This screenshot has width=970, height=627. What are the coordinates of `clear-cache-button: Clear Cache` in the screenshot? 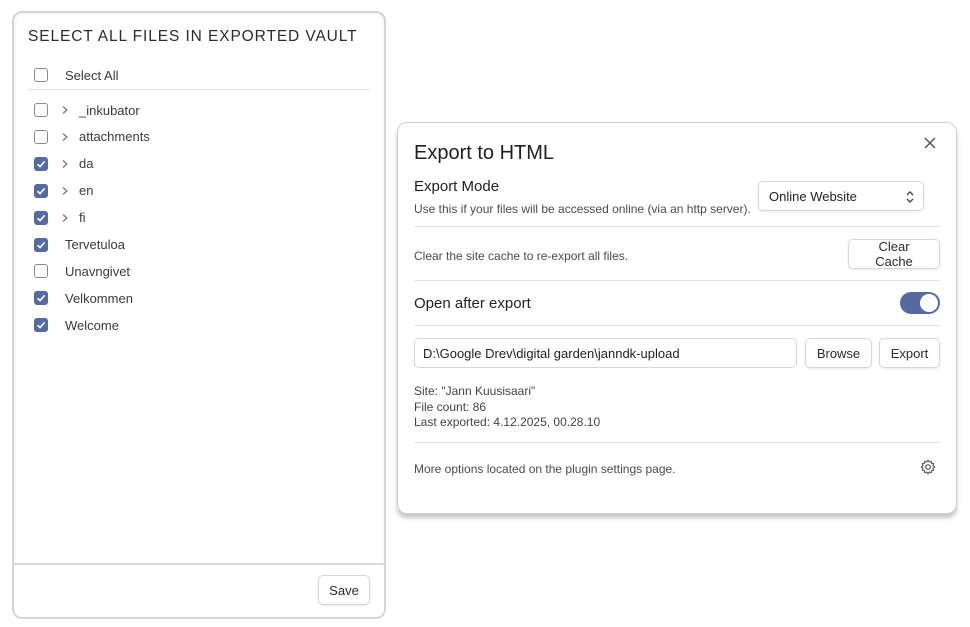 It's located at (894, 254).